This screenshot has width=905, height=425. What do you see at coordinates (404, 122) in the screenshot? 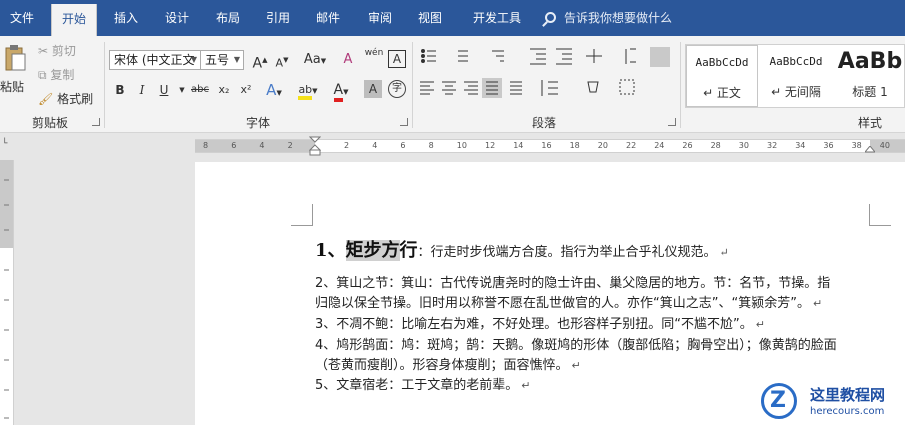
I see `font-launcher-icon` at bounding box center [404, 122].